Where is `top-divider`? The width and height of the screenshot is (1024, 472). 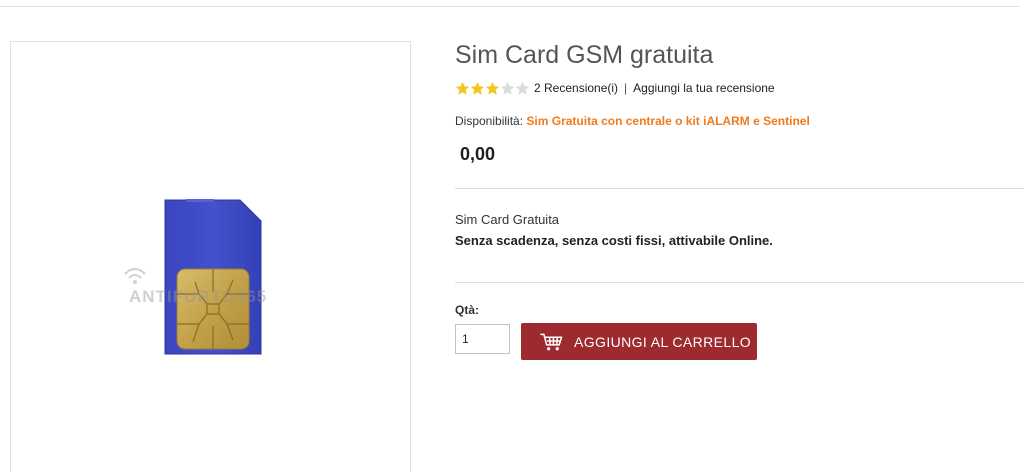 top-divider is located at coordinates (510, 6).